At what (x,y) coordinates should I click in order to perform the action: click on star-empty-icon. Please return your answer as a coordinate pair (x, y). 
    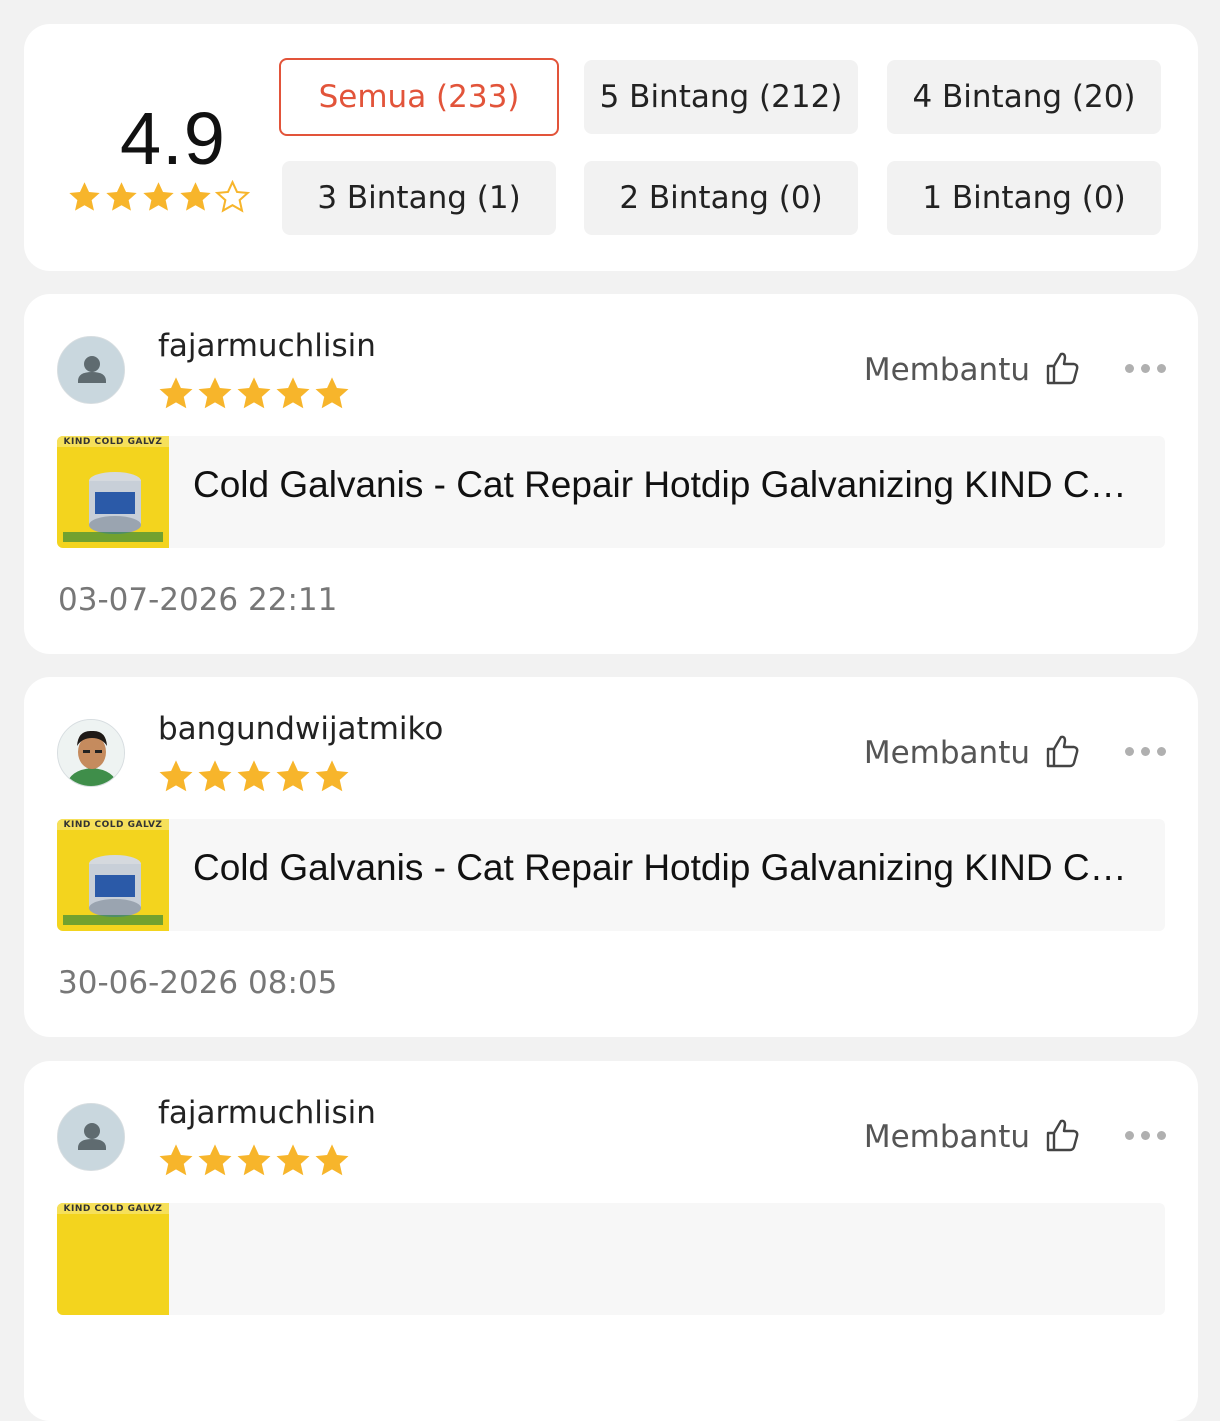
    Looking at the image, I should click on (232, 196).